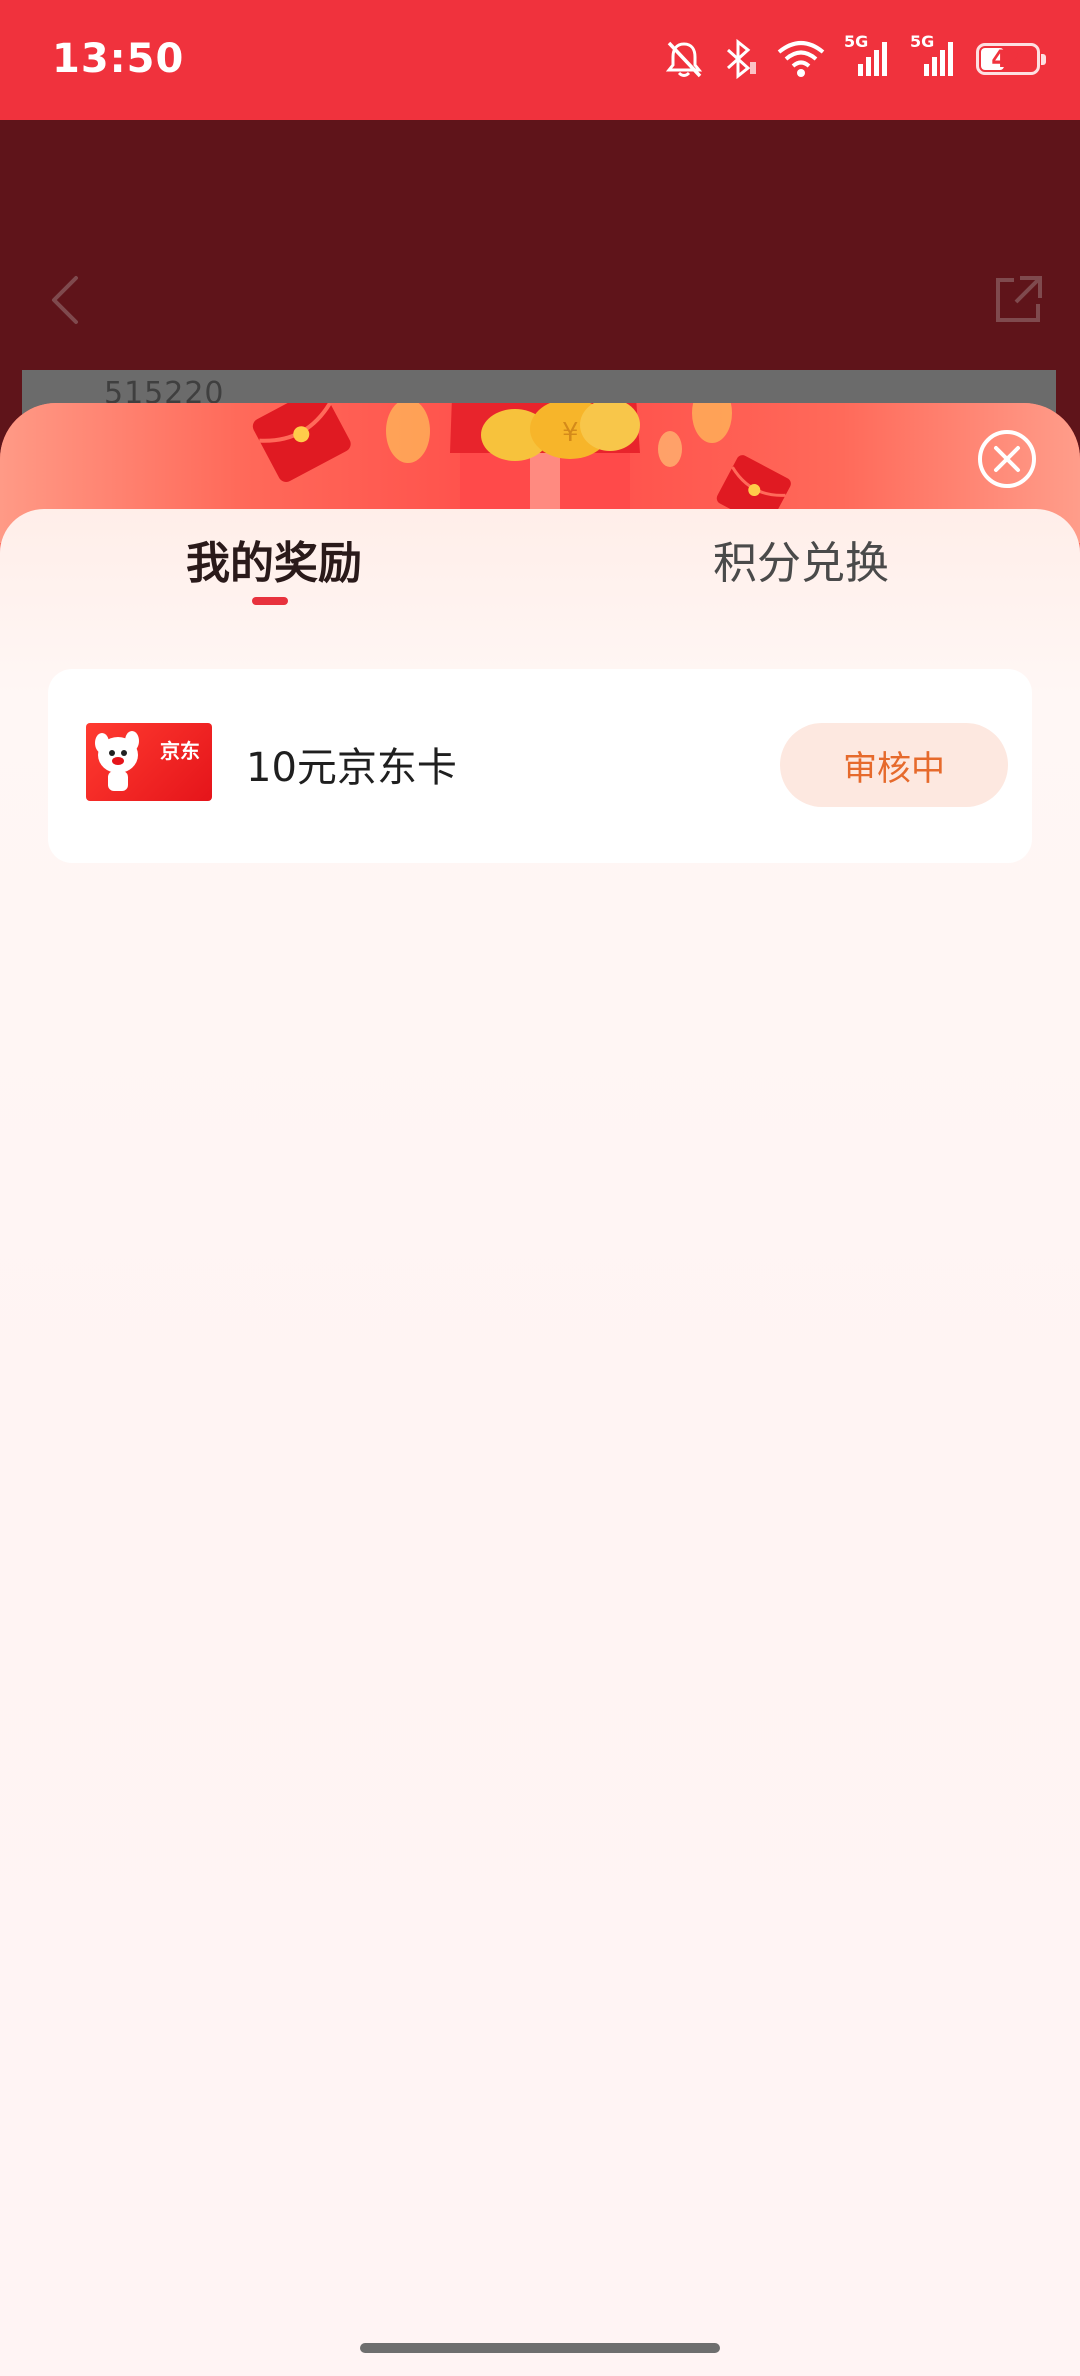  What do you see at coordinates (1018, 300) in the screenshot?
I see `share-icon` at bounding box center [1018, 300].